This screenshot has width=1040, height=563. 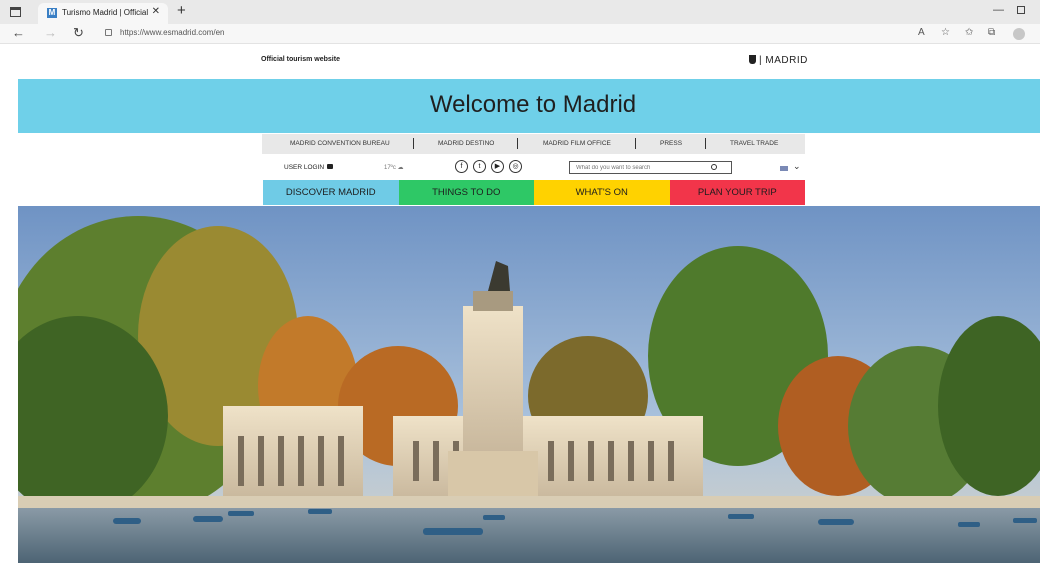 I want to click on category-things-to-do: THINGS TO DO, so click(x=466, y=192).